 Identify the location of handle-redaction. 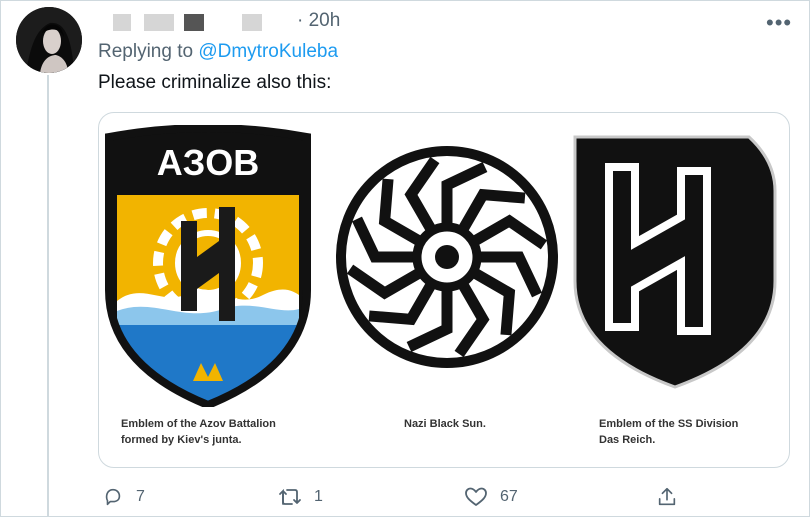
(252, 22).